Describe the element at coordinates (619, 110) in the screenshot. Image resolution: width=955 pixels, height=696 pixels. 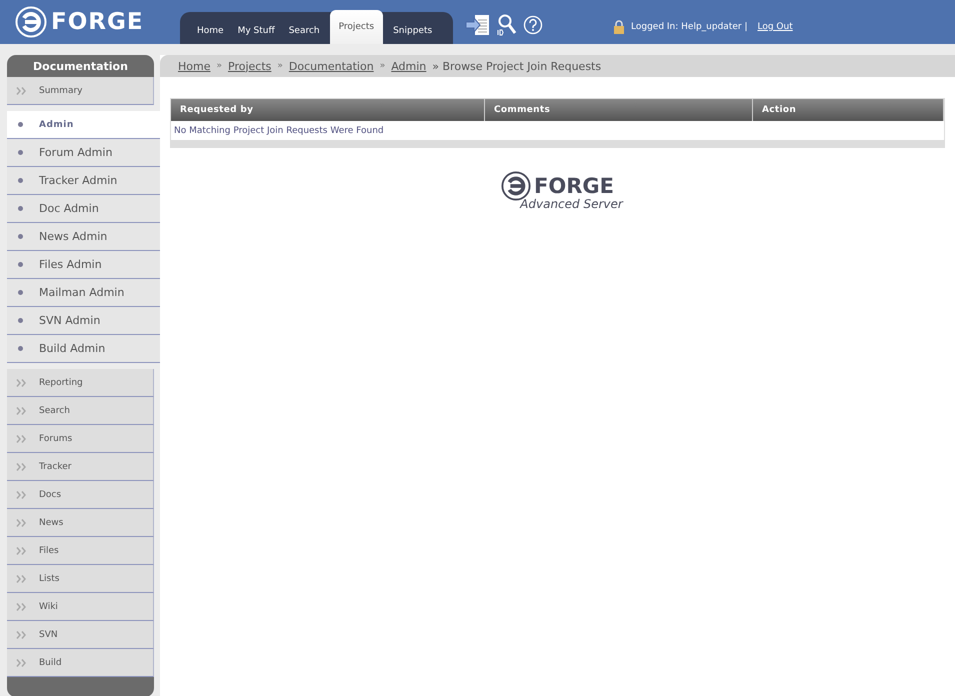
I see `column-header: Comments` at that location.